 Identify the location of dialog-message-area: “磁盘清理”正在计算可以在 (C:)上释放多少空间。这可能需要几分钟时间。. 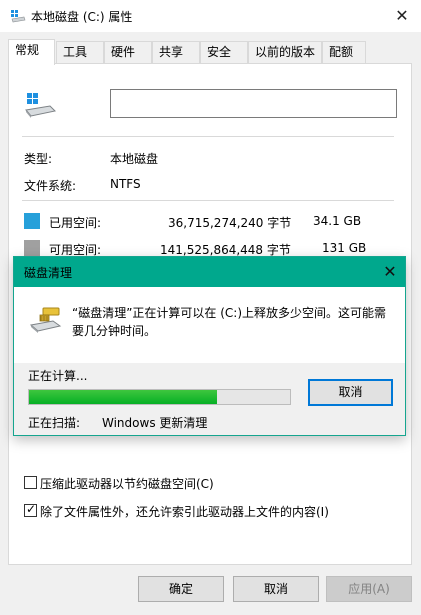
(209, 325).